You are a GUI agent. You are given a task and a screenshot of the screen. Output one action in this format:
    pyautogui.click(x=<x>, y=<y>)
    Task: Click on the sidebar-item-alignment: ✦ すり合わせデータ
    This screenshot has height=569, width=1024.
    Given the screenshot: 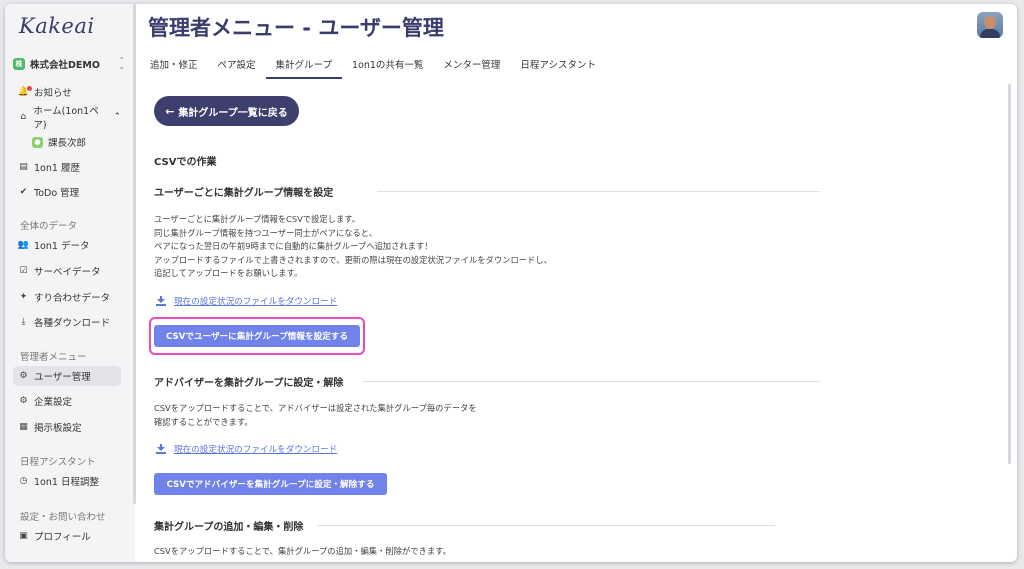 What is the action you would take?
    pyautogui.click(x=67, y=297)
    